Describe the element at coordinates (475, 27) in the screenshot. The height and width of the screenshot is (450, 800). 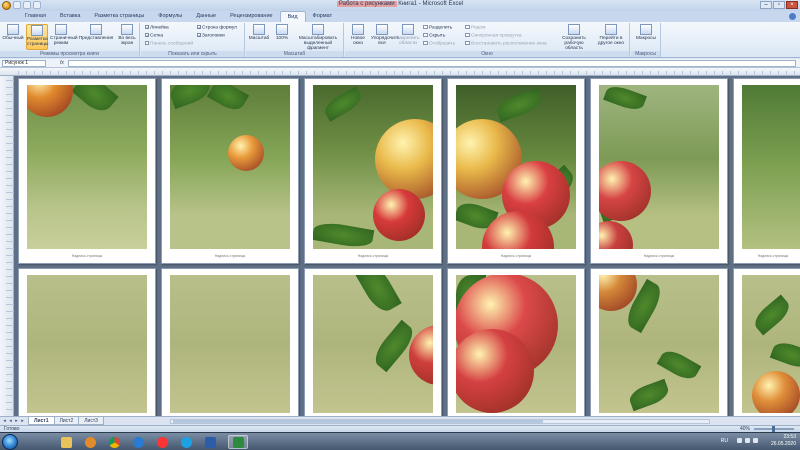
I see `side-by-side-button: Рядом` at that location.